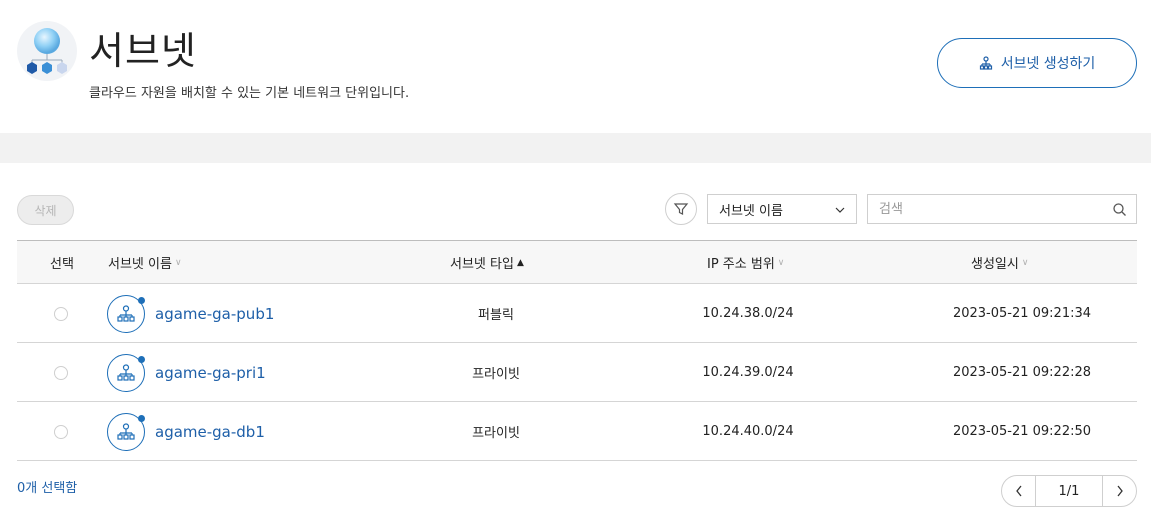 The width and height of the screenshot is (1151, 529). What do you see at coordinates (140, 264) in the screenshot?
I see `column-name-label: 서브넷 이름` at bounding box center [140, 264].